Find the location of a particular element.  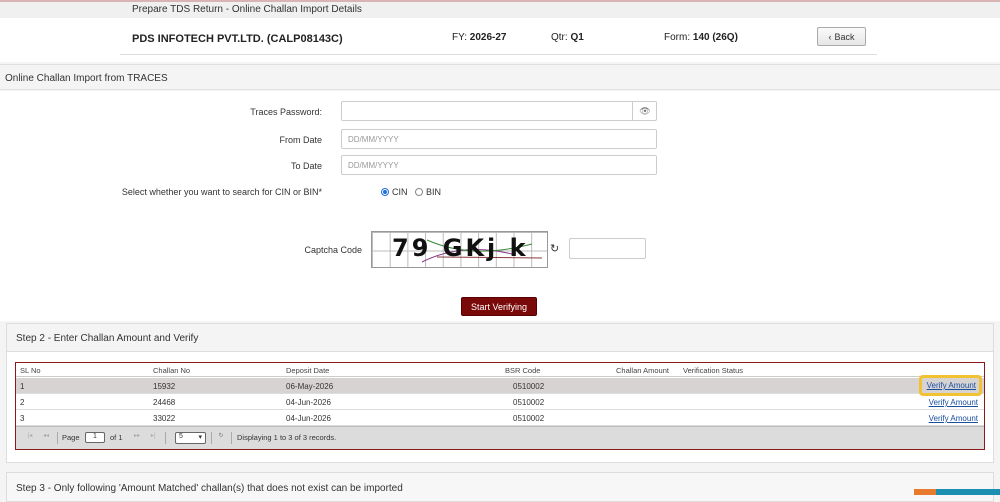

first-page-icon: |◂ is located at coordinates (30, 437).